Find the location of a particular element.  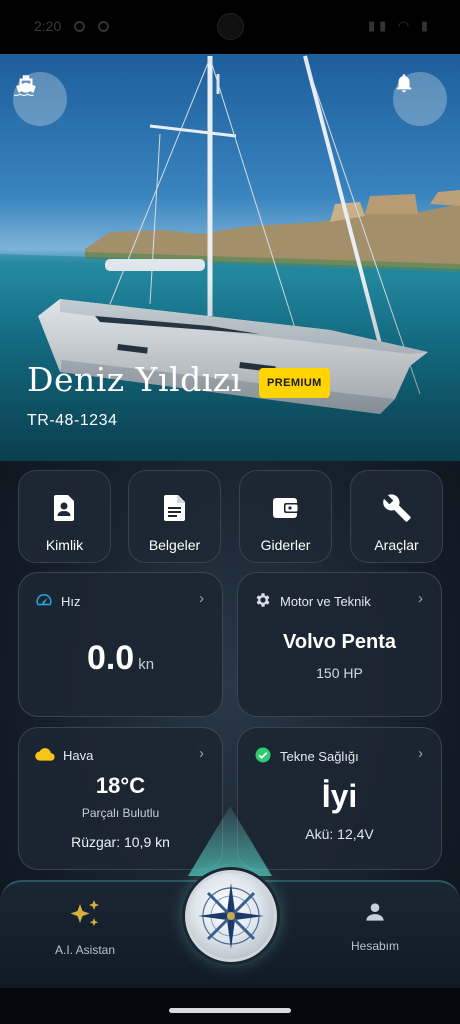

compass-button is located at coordinates (231, 916).